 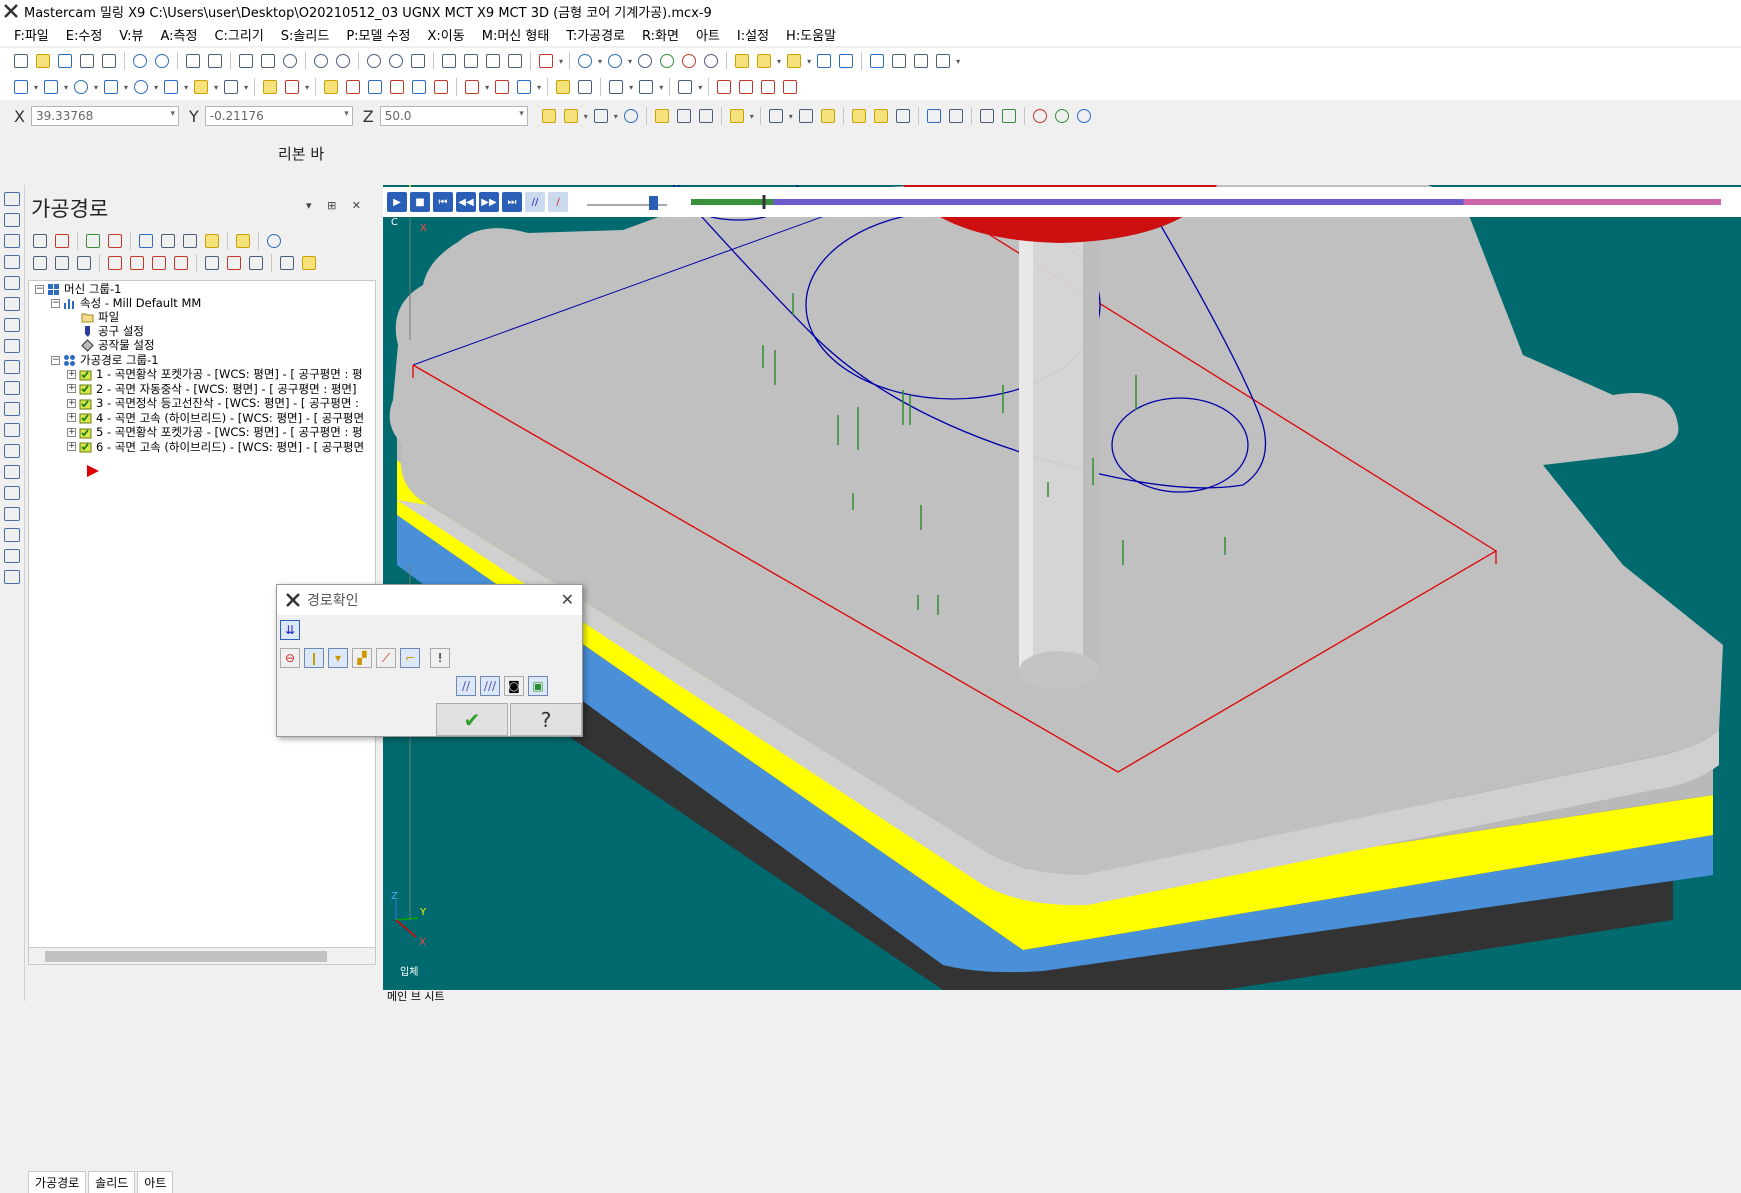 What do you see at coordinates (162, 61) in the screenshot?
I see `redo-icon` at bounding box center [162, 61].